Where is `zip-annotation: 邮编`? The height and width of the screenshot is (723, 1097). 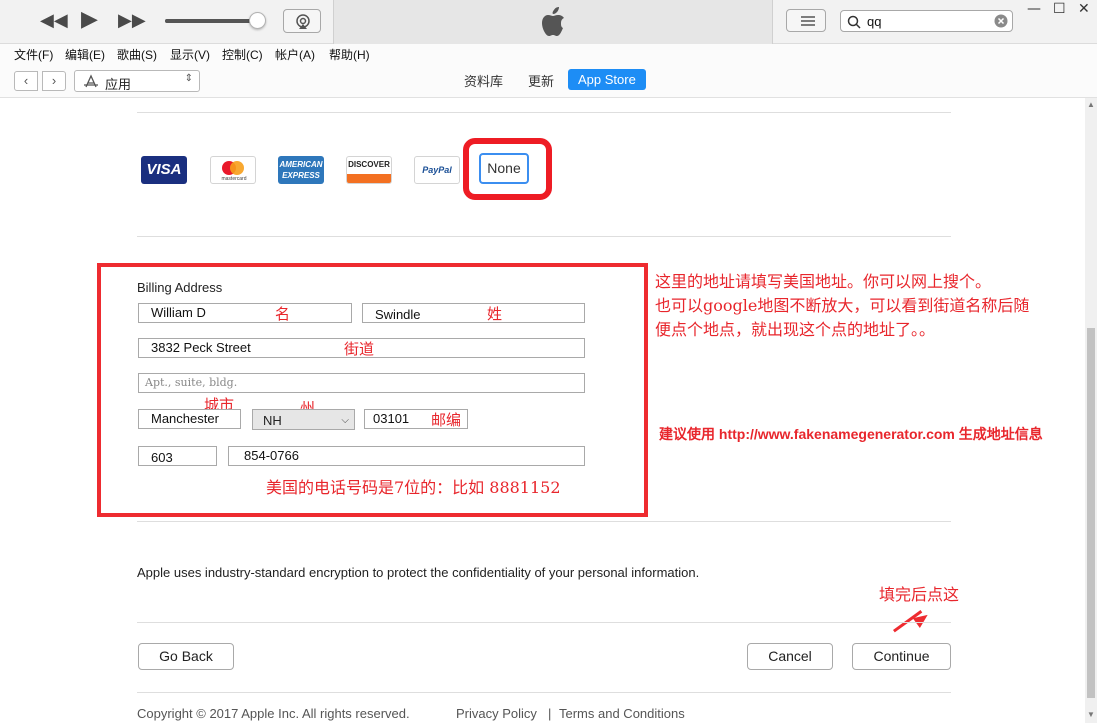 zip-annotation: 邮编 is located at coordinates (446, 420).